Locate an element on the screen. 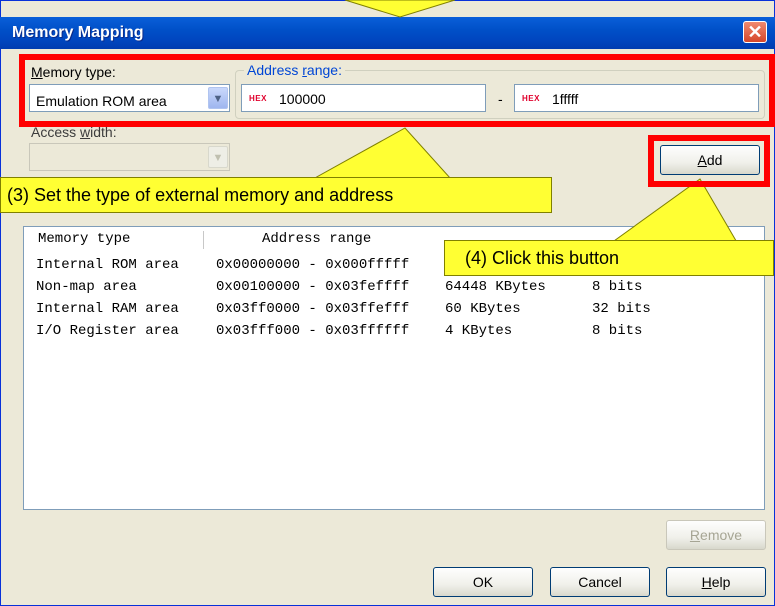 Image resolution: width=775 pixels, height=606 pixels. memory-type-address-highlight is located at coordinates (397, 90).